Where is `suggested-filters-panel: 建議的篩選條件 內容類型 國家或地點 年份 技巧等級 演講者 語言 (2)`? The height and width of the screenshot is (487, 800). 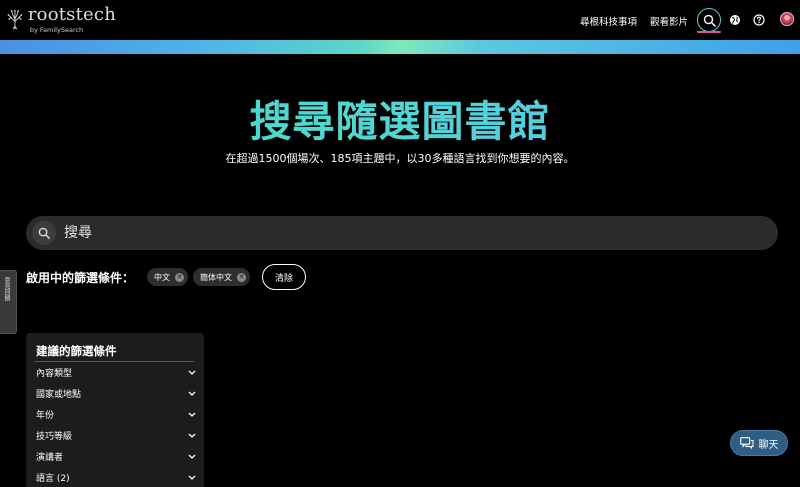 suggested-filters-panel: 建議的篩選條件 內容類型 國家或地點 年份 技巧等級 演講者 語言 (2) is located at coordinates (115, 410).